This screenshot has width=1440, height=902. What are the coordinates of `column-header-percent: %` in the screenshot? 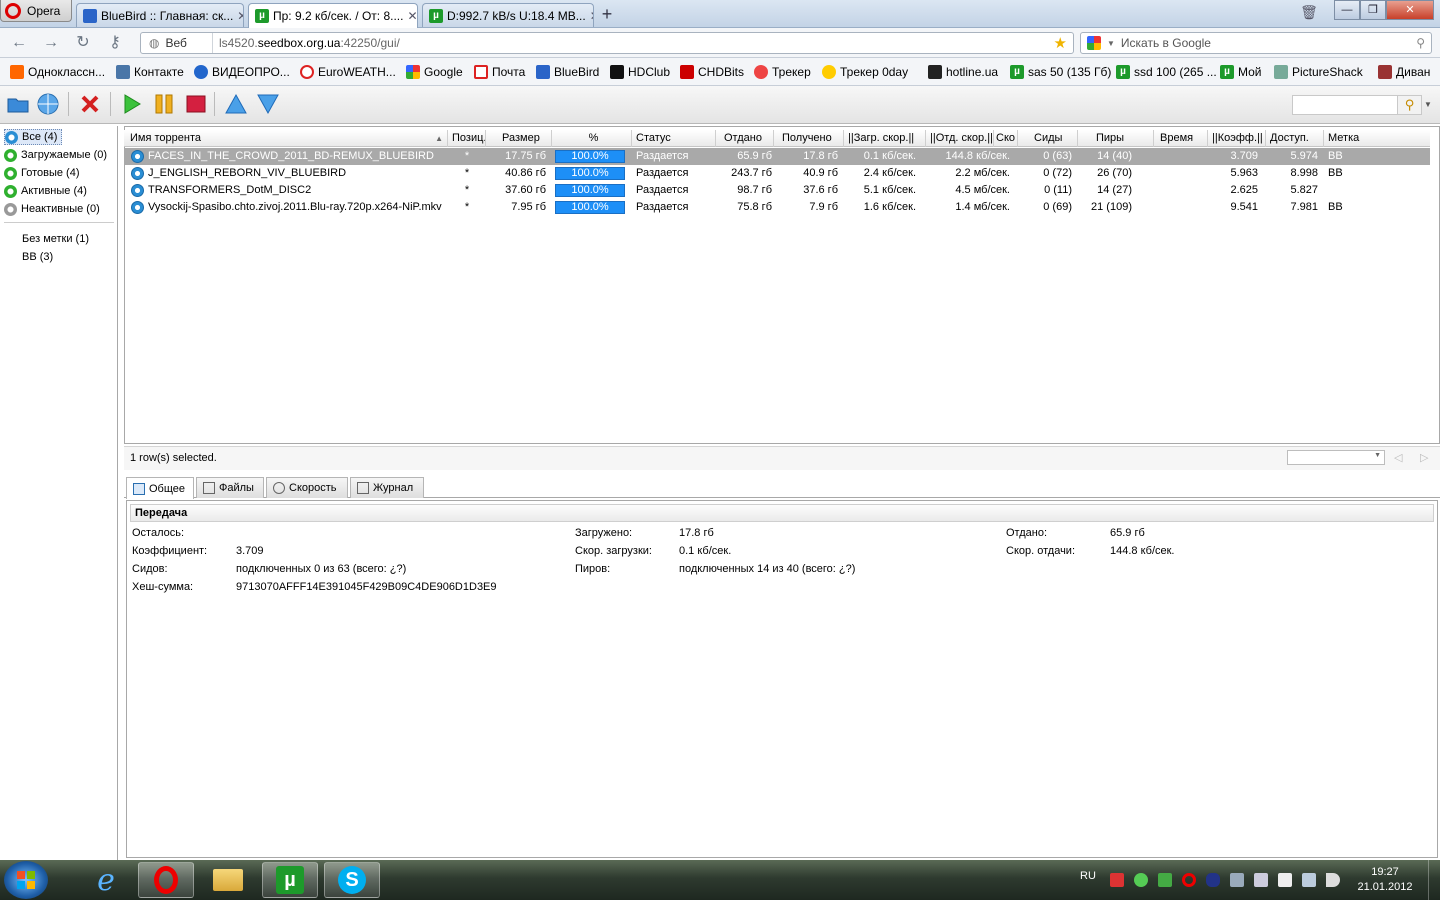 It's located at (592, 138).